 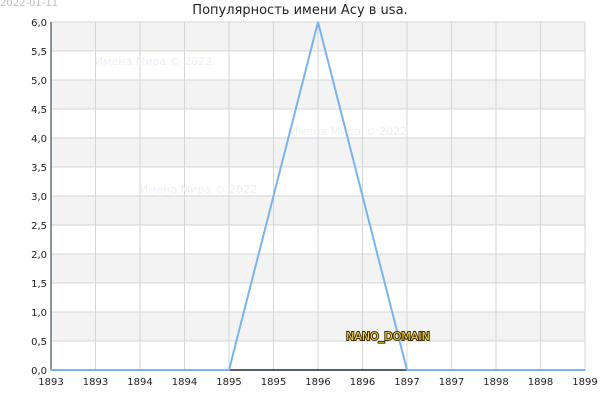 I want to click on y-tick-label: 4,0, so click(x=39, y=139).